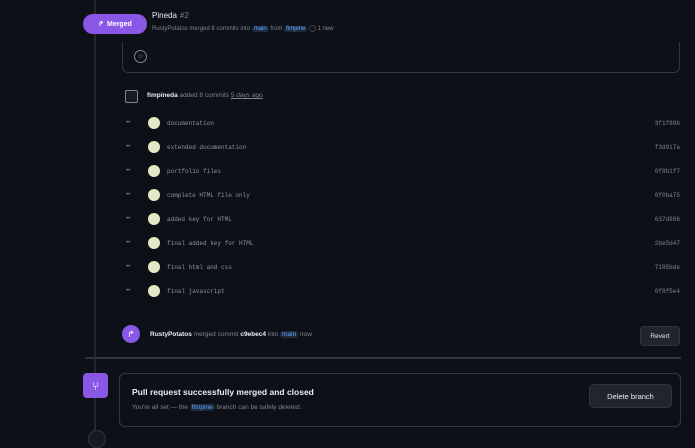  What do you see at coordinates (140, 56) in the screenshot?
I see `add-reaction-icon: ☺` at bounding box center [140, 56].